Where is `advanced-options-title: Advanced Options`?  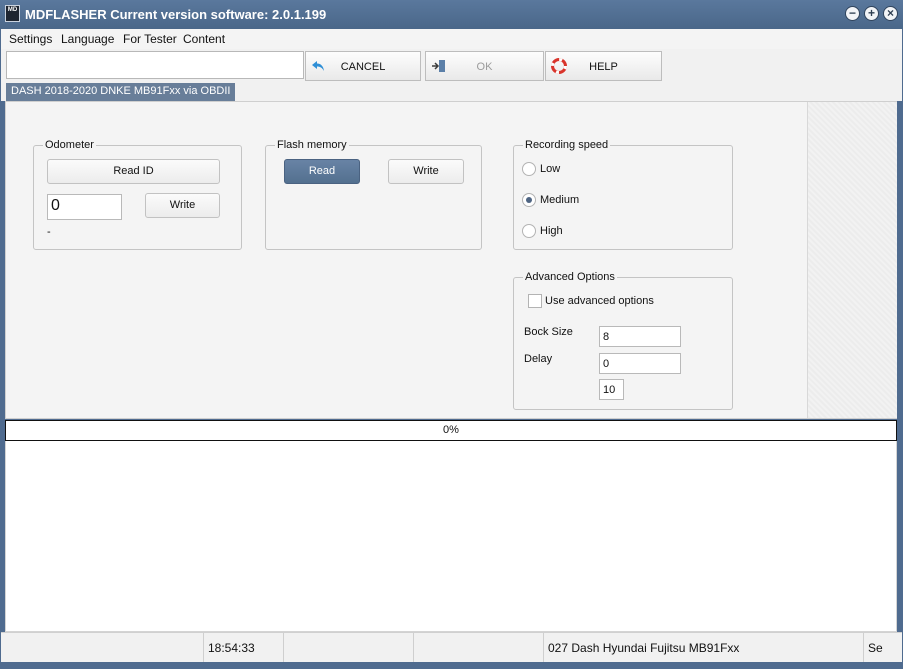
advanced-options-title: Advanced Options is located at coordinates (570, 277).